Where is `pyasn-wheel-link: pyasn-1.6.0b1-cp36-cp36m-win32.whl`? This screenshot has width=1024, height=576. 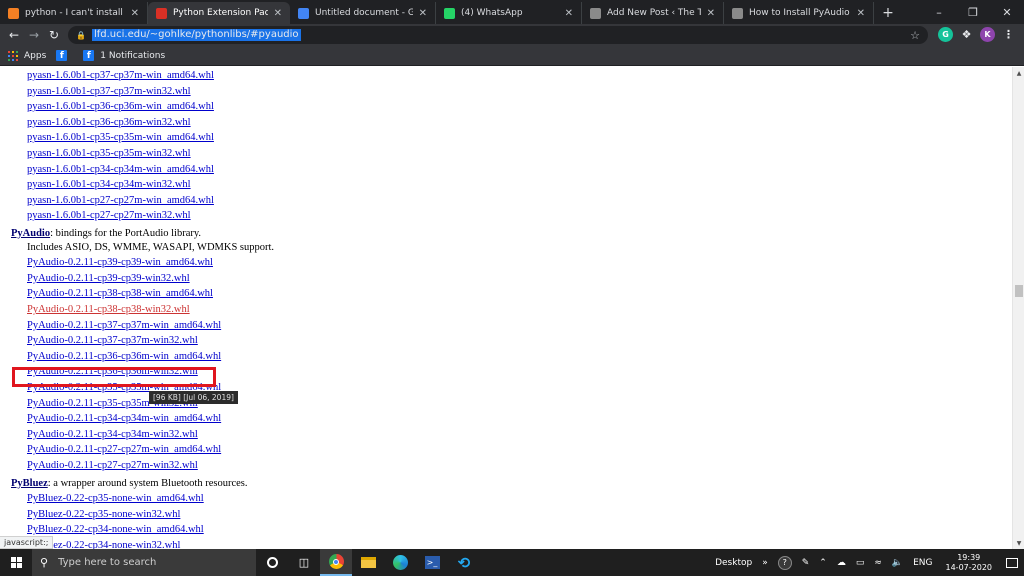 pyasn-wheel-link: pyasn-1.6.0b1-cp36-cp36m-win32.whl is located at coordinates (109, 122).